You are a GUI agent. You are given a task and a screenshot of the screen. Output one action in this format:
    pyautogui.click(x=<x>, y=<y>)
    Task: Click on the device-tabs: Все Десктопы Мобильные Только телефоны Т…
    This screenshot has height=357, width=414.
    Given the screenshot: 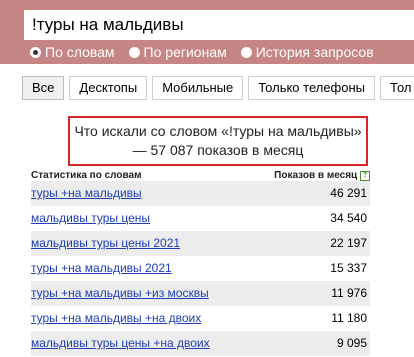 What is the action you would take?
    pyautogui.click(x=218, y=88)
    